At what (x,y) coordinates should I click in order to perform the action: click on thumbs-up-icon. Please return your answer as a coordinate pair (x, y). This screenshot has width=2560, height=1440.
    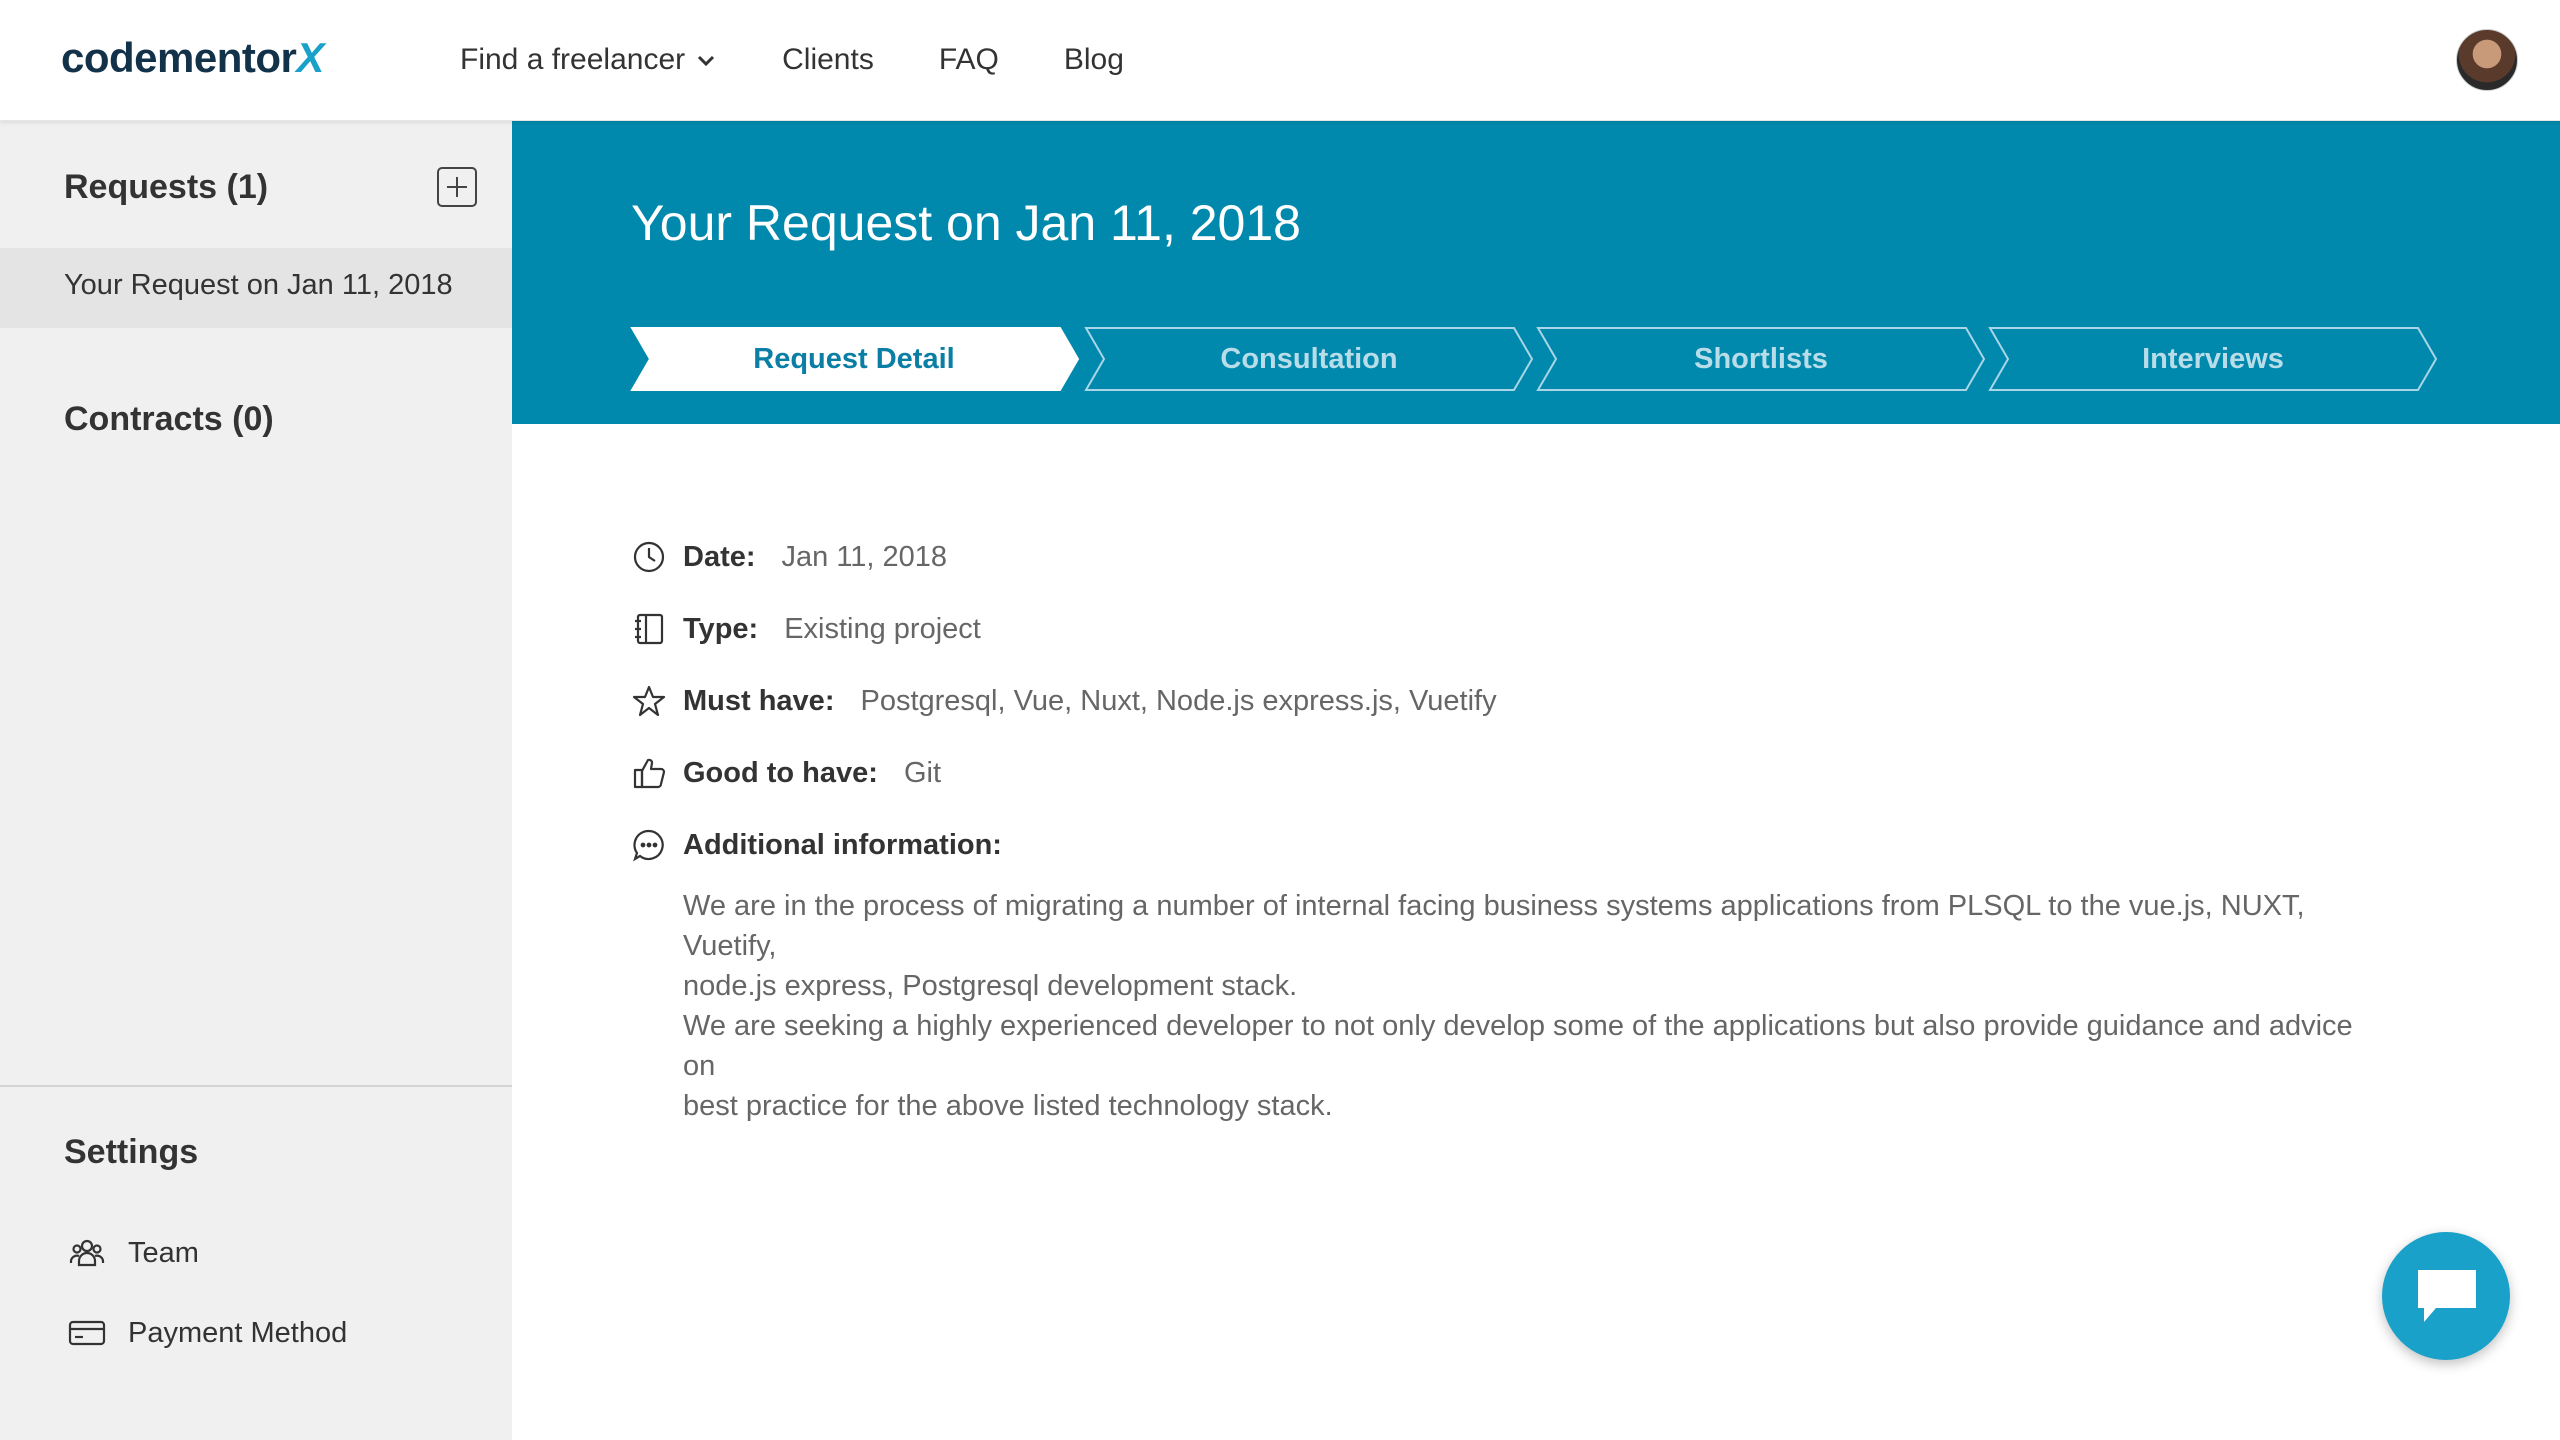
    Looking at the image, I should click on (649, 773).